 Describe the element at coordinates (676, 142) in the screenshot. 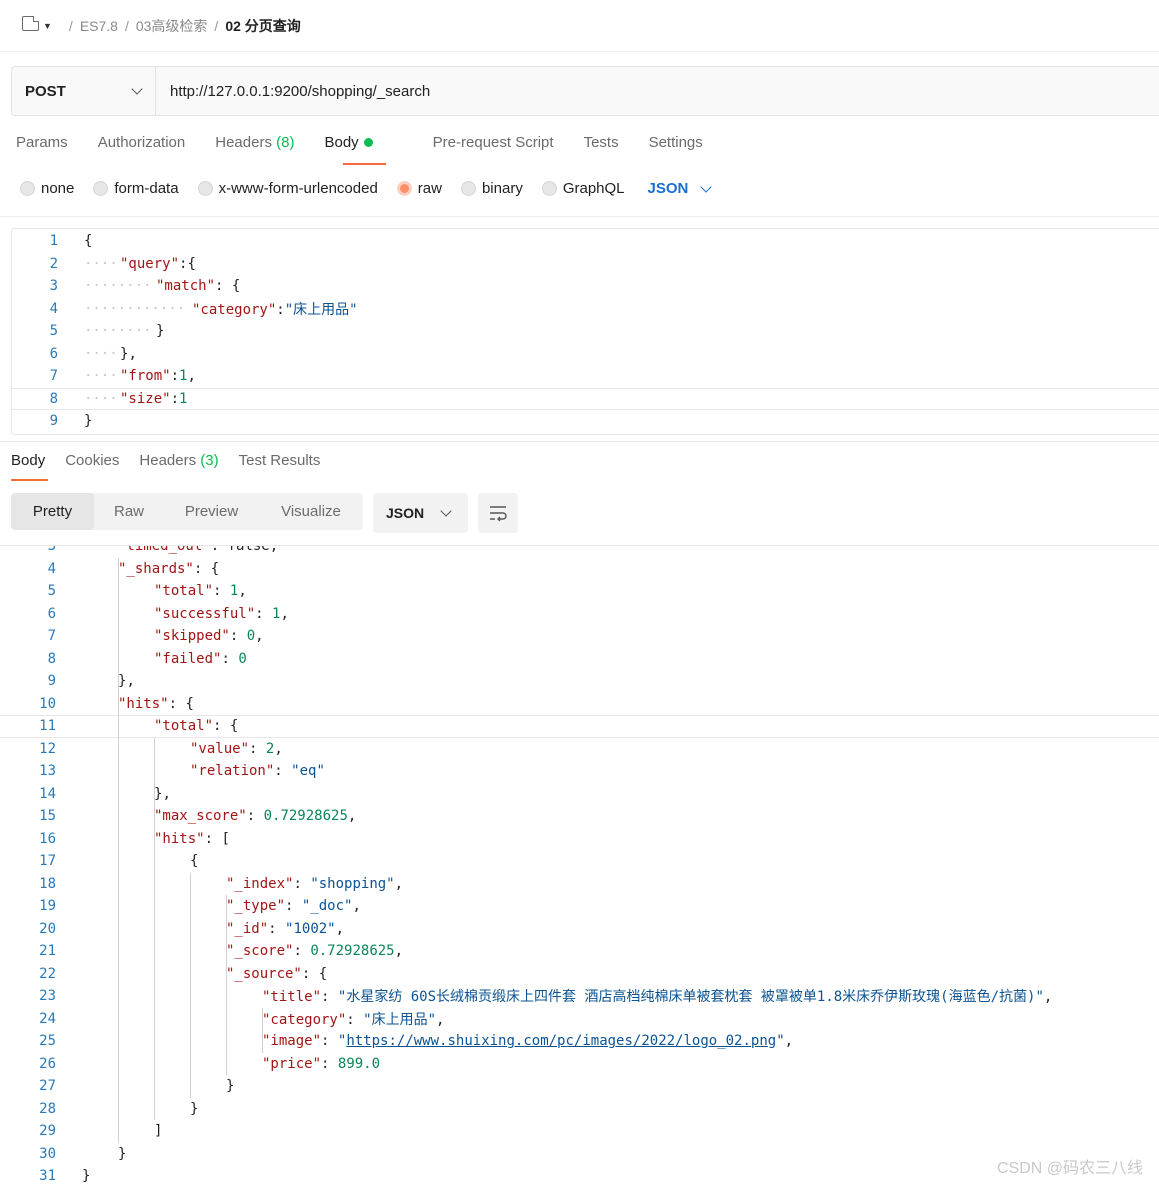

I see `tab-settings: Settings` at that location.